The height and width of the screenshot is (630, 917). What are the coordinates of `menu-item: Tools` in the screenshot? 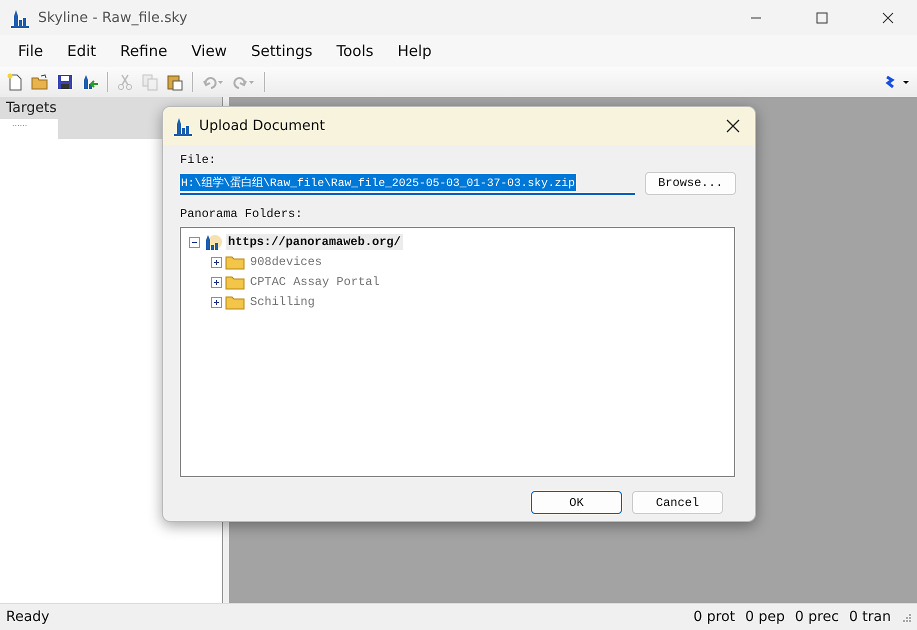 It's located at (355, 51).